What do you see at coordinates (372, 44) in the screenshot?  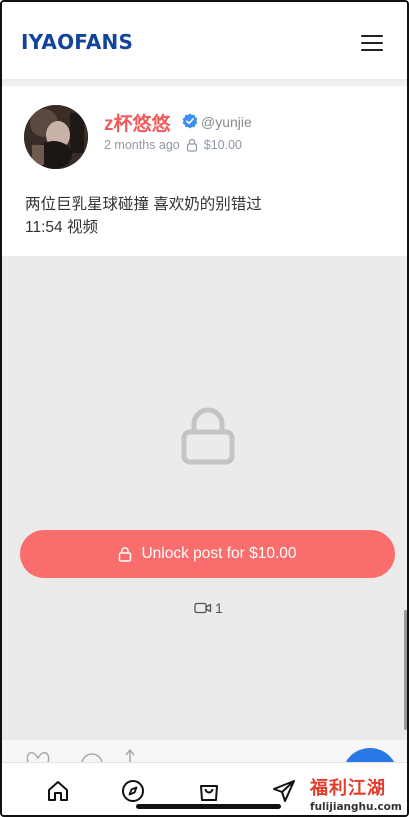 I see `hamburger-menu-icon` at bounding box center [372, 44].